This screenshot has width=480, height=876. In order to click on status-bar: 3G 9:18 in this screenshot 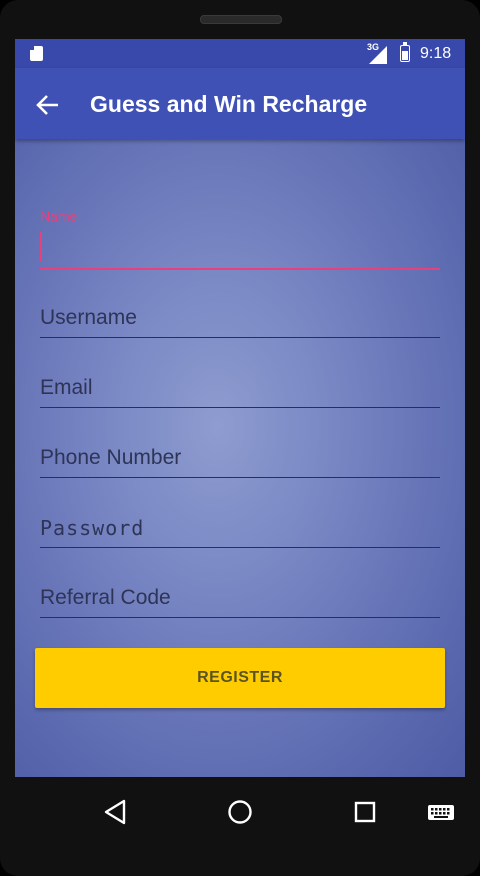, I will do `click(240, 53)`.